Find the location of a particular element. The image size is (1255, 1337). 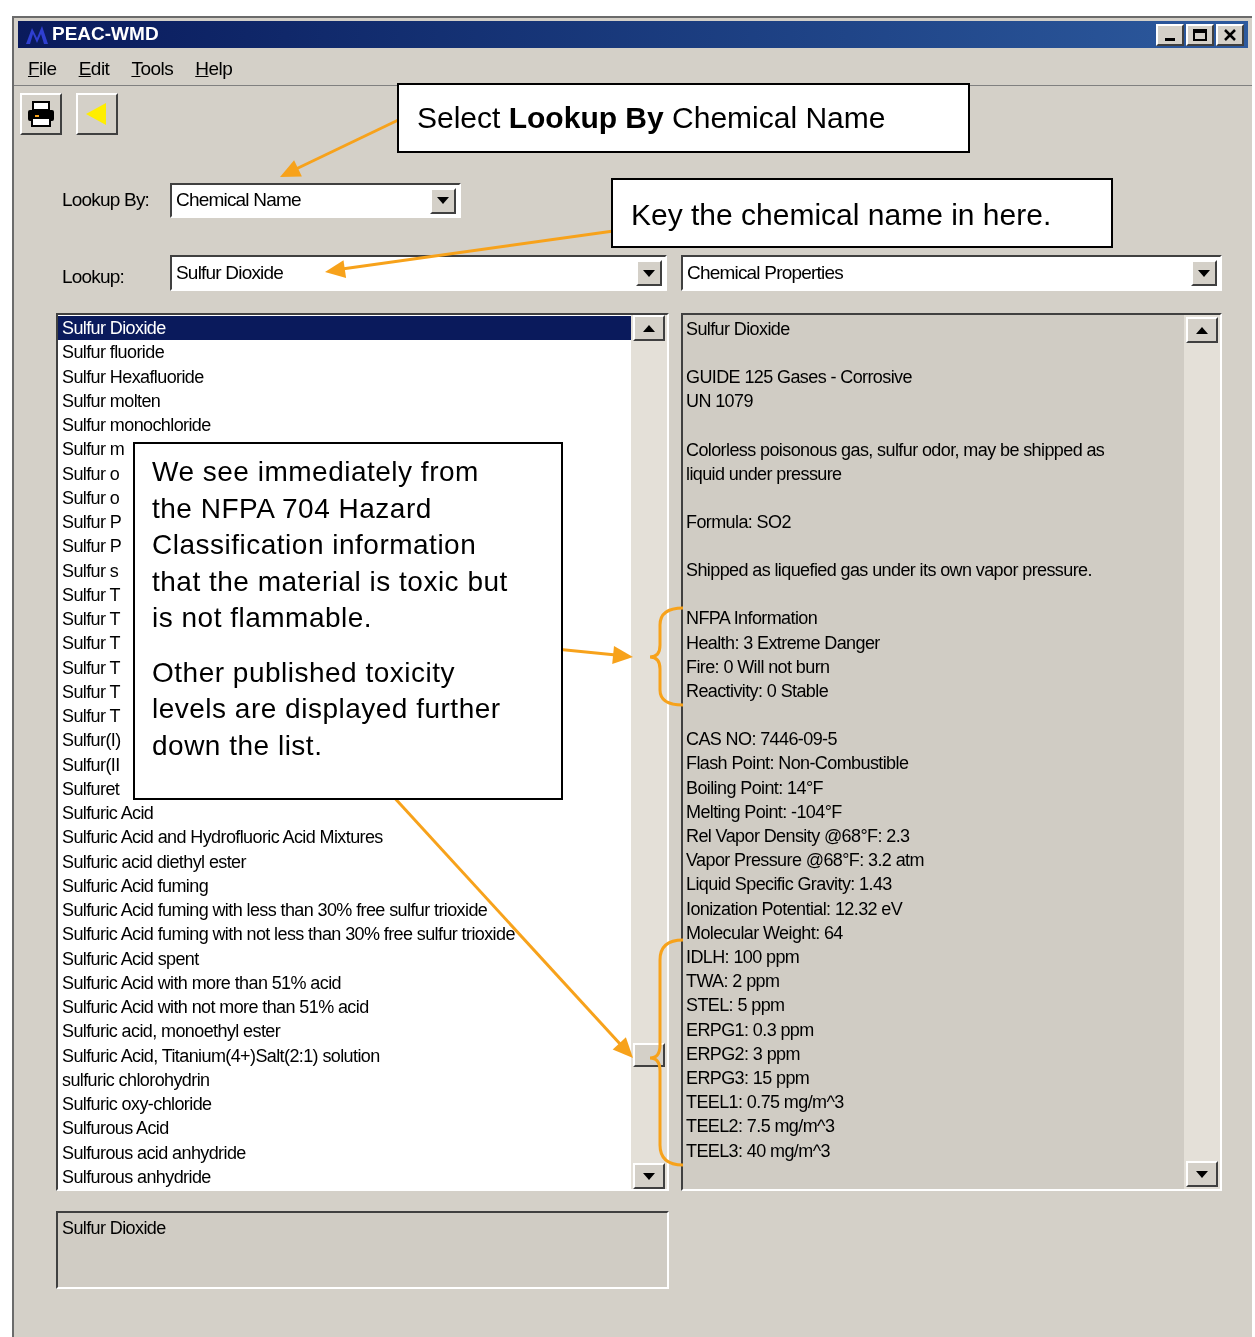

list-item: Sulfur Dioxide is located at coordinates (344, 328).